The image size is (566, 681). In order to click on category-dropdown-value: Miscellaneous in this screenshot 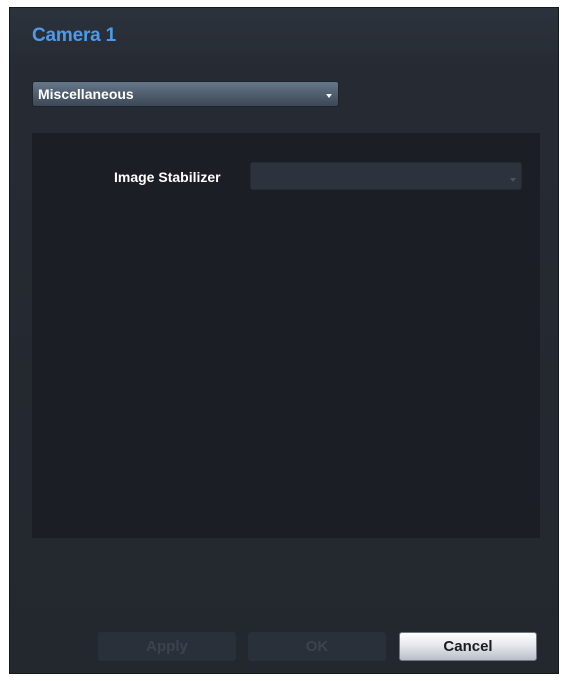, I will do `click(86, 94)`.